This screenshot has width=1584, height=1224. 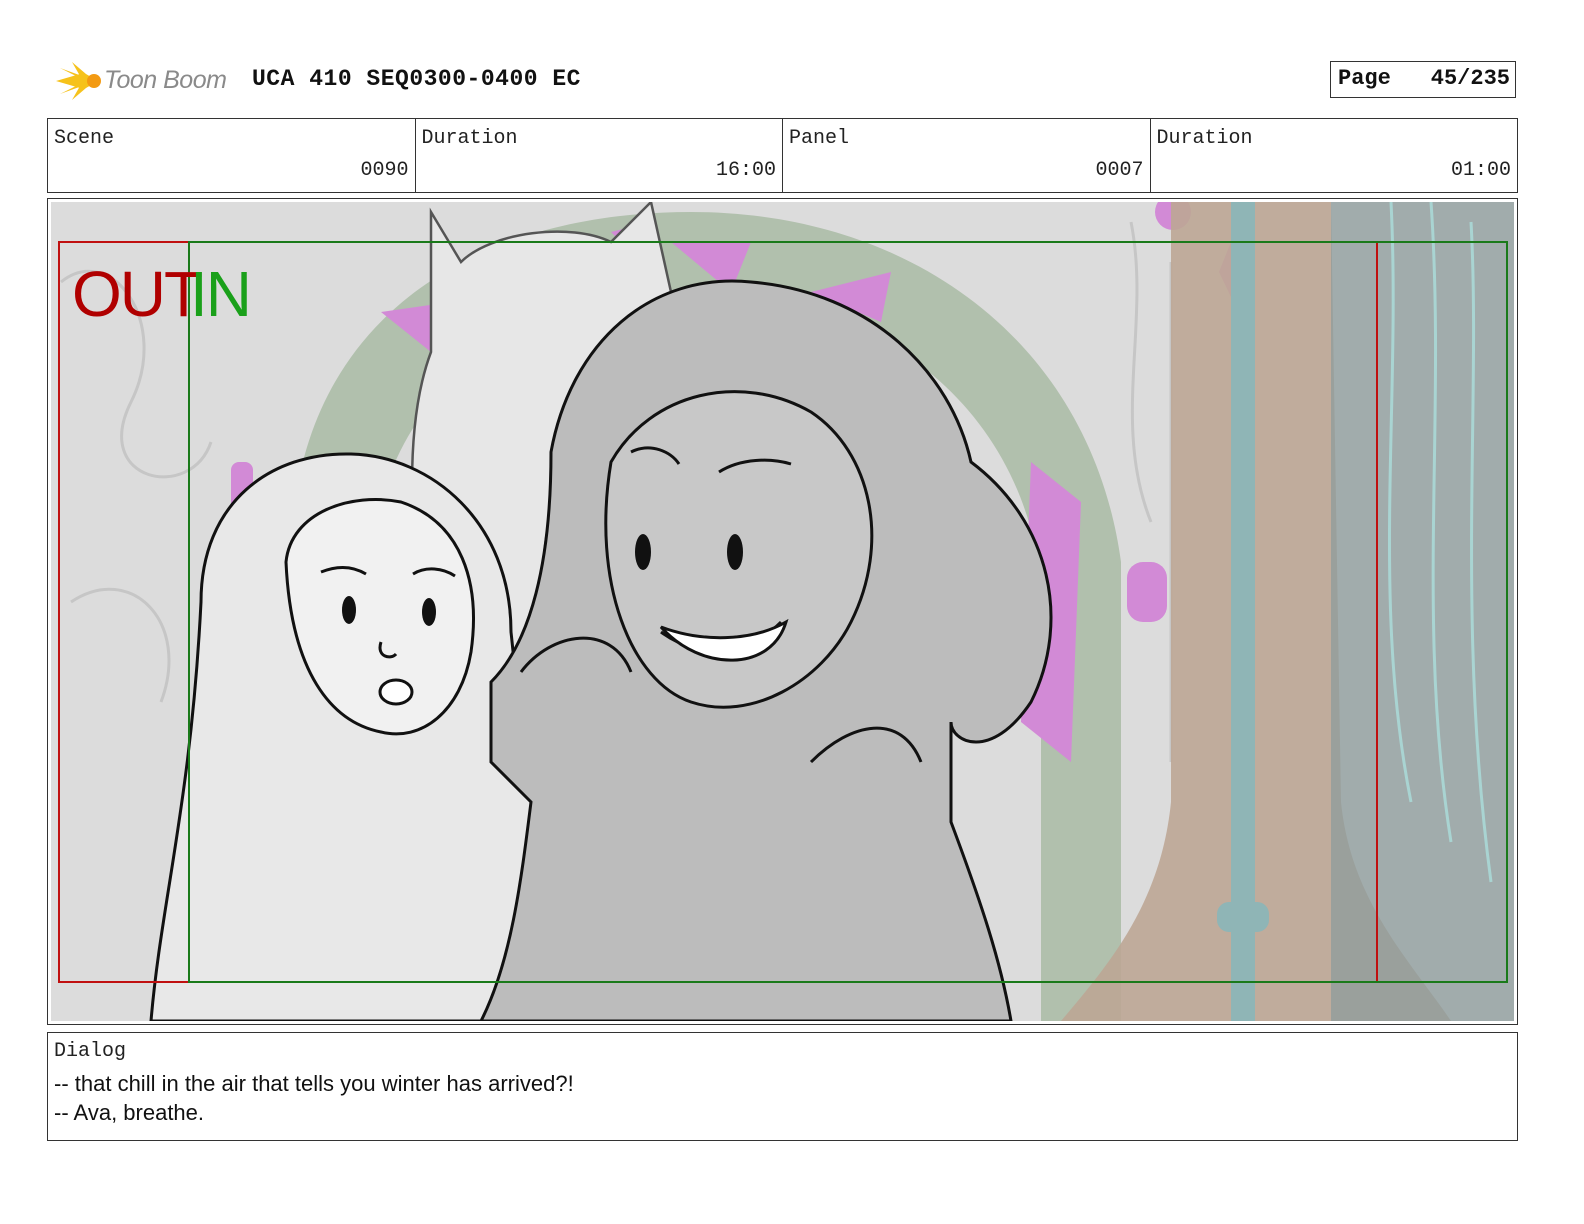 What do you see at coordinates (1204, 138) in the screenshot?
I see `panel-duration-label: Duration` at bounding box center [1204, 138].